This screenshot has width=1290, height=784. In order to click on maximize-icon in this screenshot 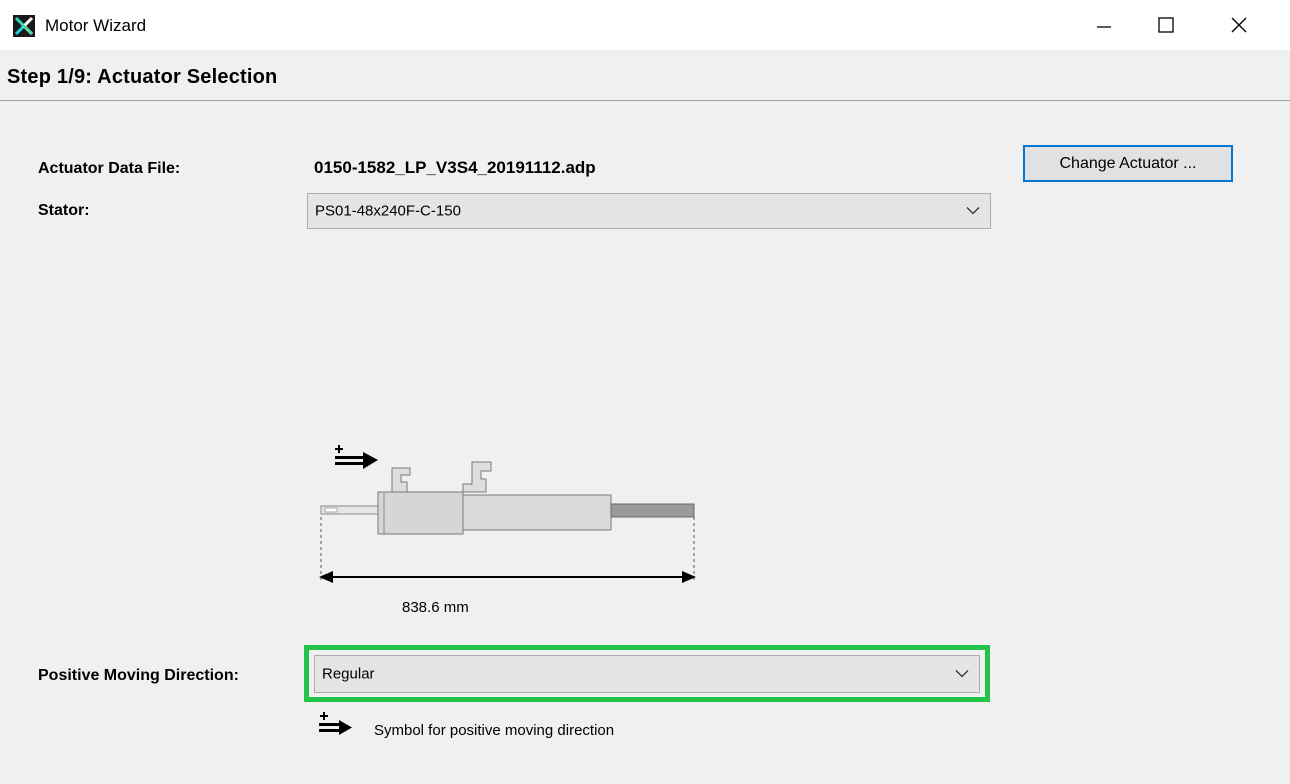, I will do `click(1166, 25)`.